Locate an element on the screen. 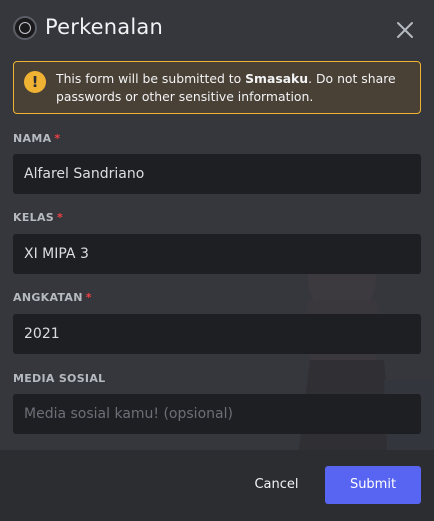 The width and height of the screenshot is (434, 521). server-name: Smasaku is located at coordinates (277, 78).